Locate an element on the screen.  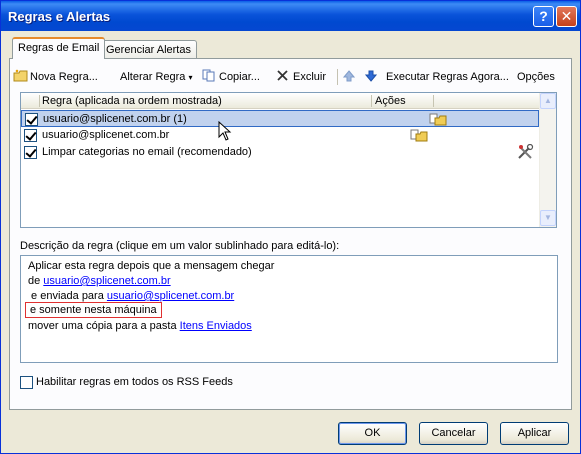
rss-checkbox is located at coordinates (26, 382).